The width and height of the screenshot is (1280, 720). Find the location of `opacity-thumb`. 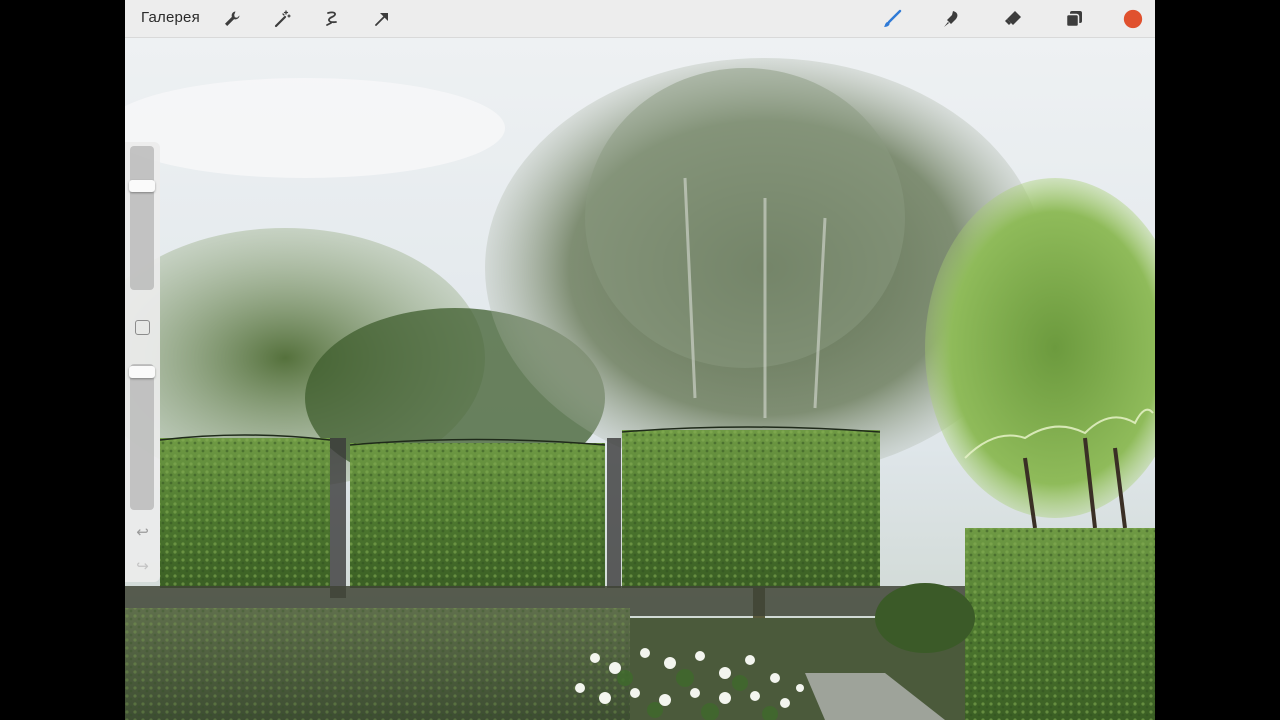

opacity-thumb is located at coordinates (142, 372).